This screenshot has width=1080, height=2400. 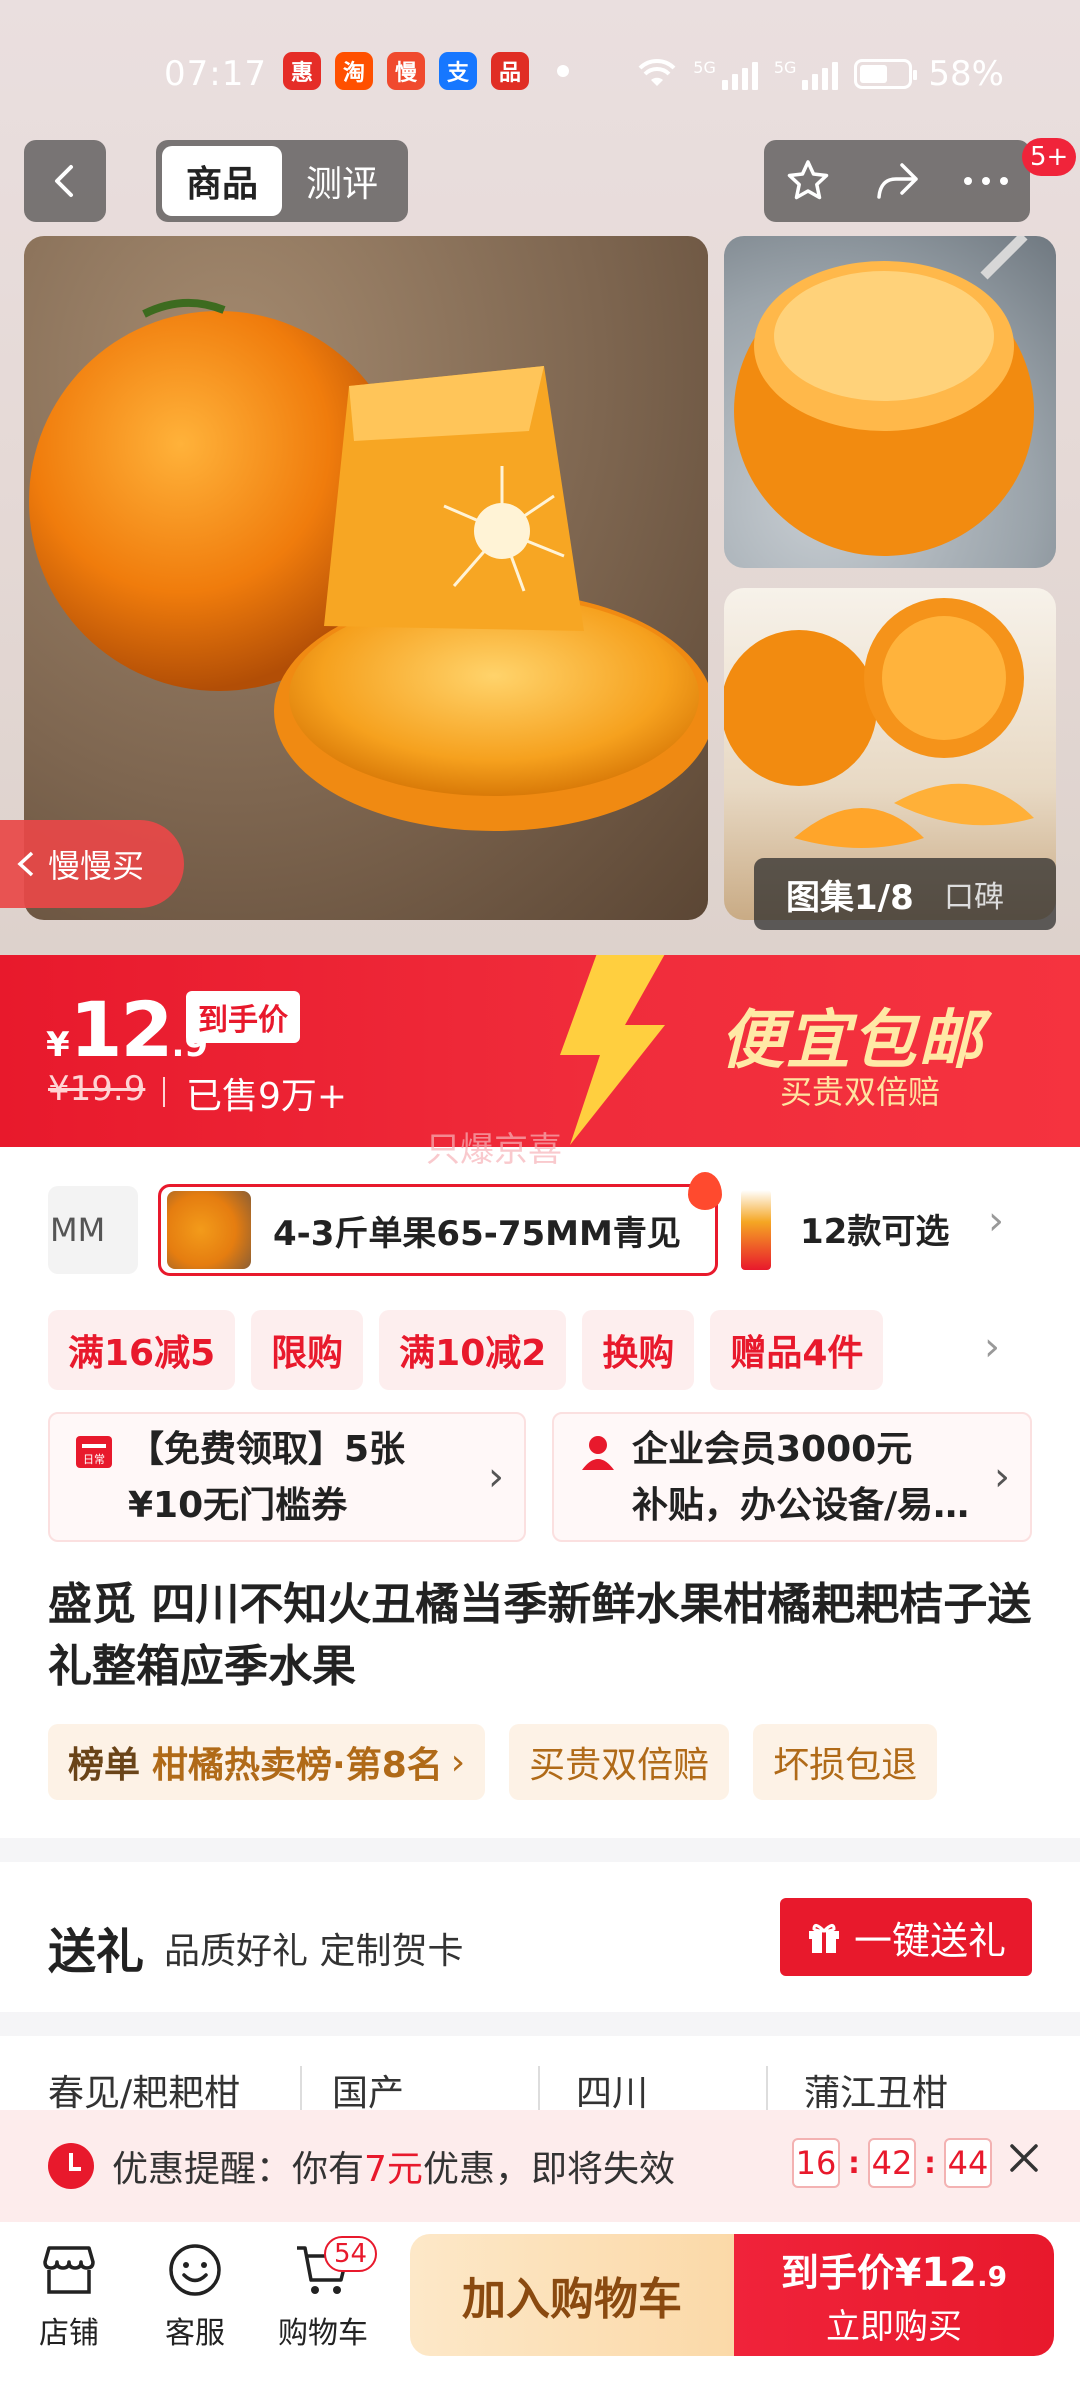 What do you see at coordinates (209, 1230) in the screenshot?
I see `variant-thumbnail` at bounding box center [209, 1230].